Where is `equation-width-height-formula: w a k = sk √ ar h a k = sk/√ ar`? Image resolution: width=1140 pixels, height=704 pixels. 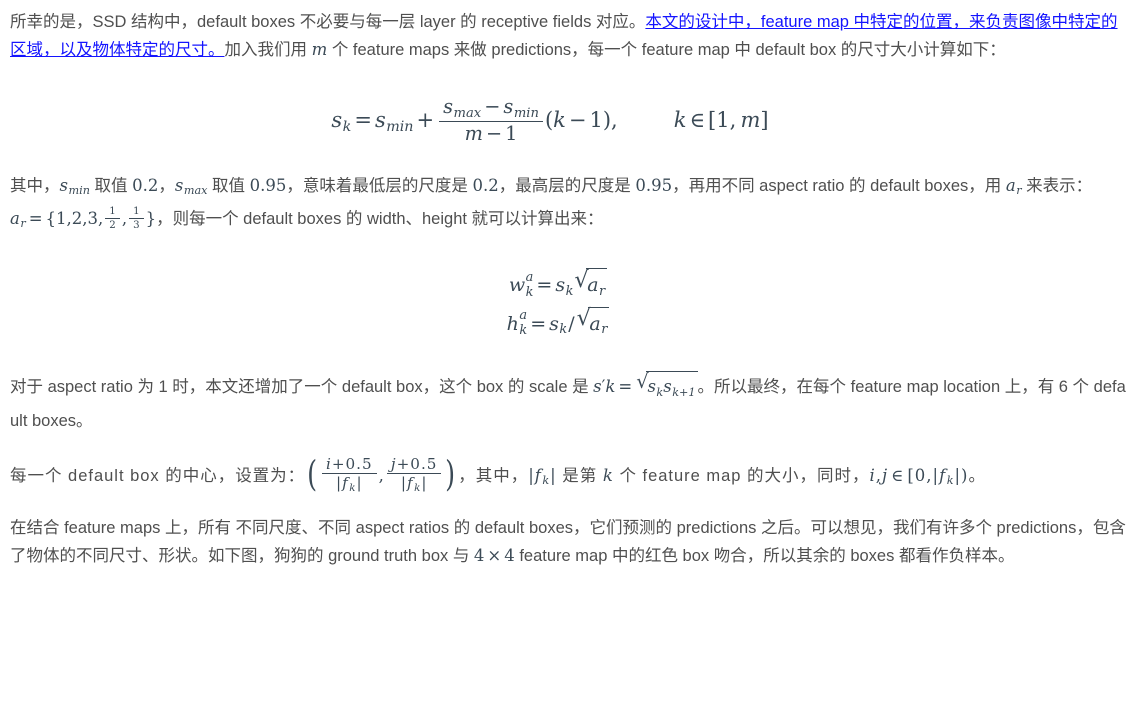
equation-width-height-formula: w a k = sk √ ar h a k = sk/√ ar is located at coordinates (570, 306).